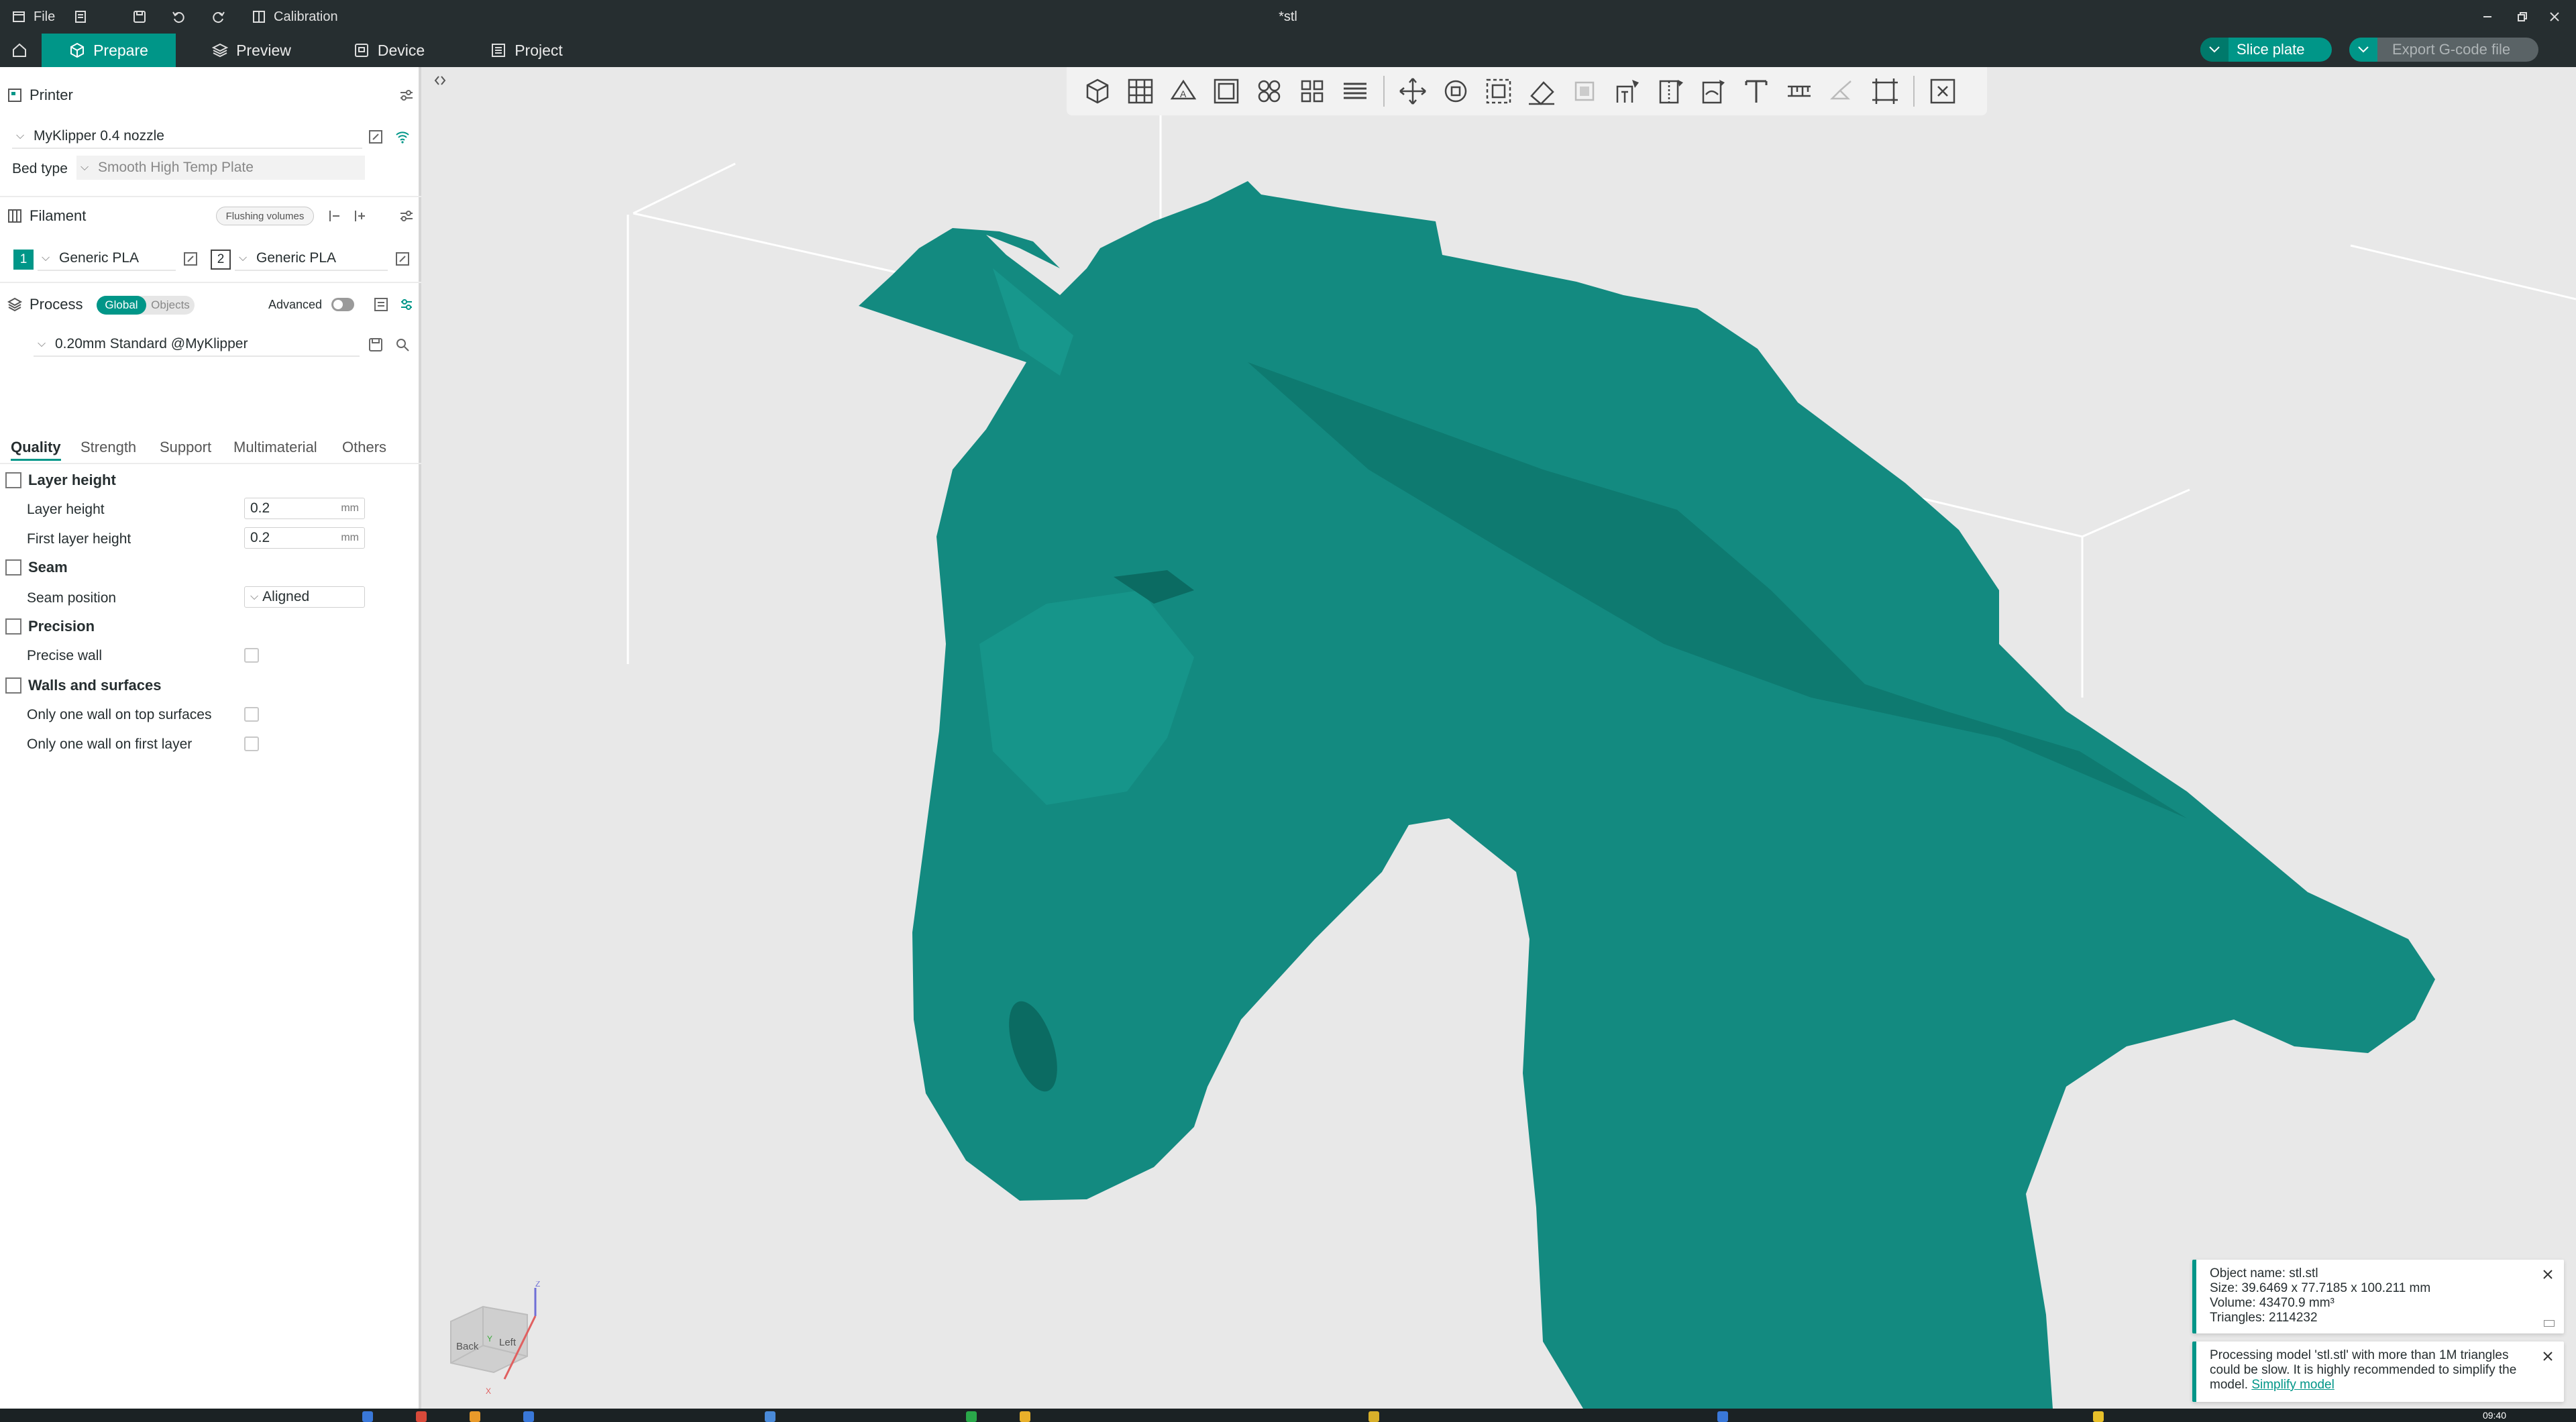 The height and width of the screenshot is (1422, 2576). I want to click on scale-icon, so click(1498, 91).